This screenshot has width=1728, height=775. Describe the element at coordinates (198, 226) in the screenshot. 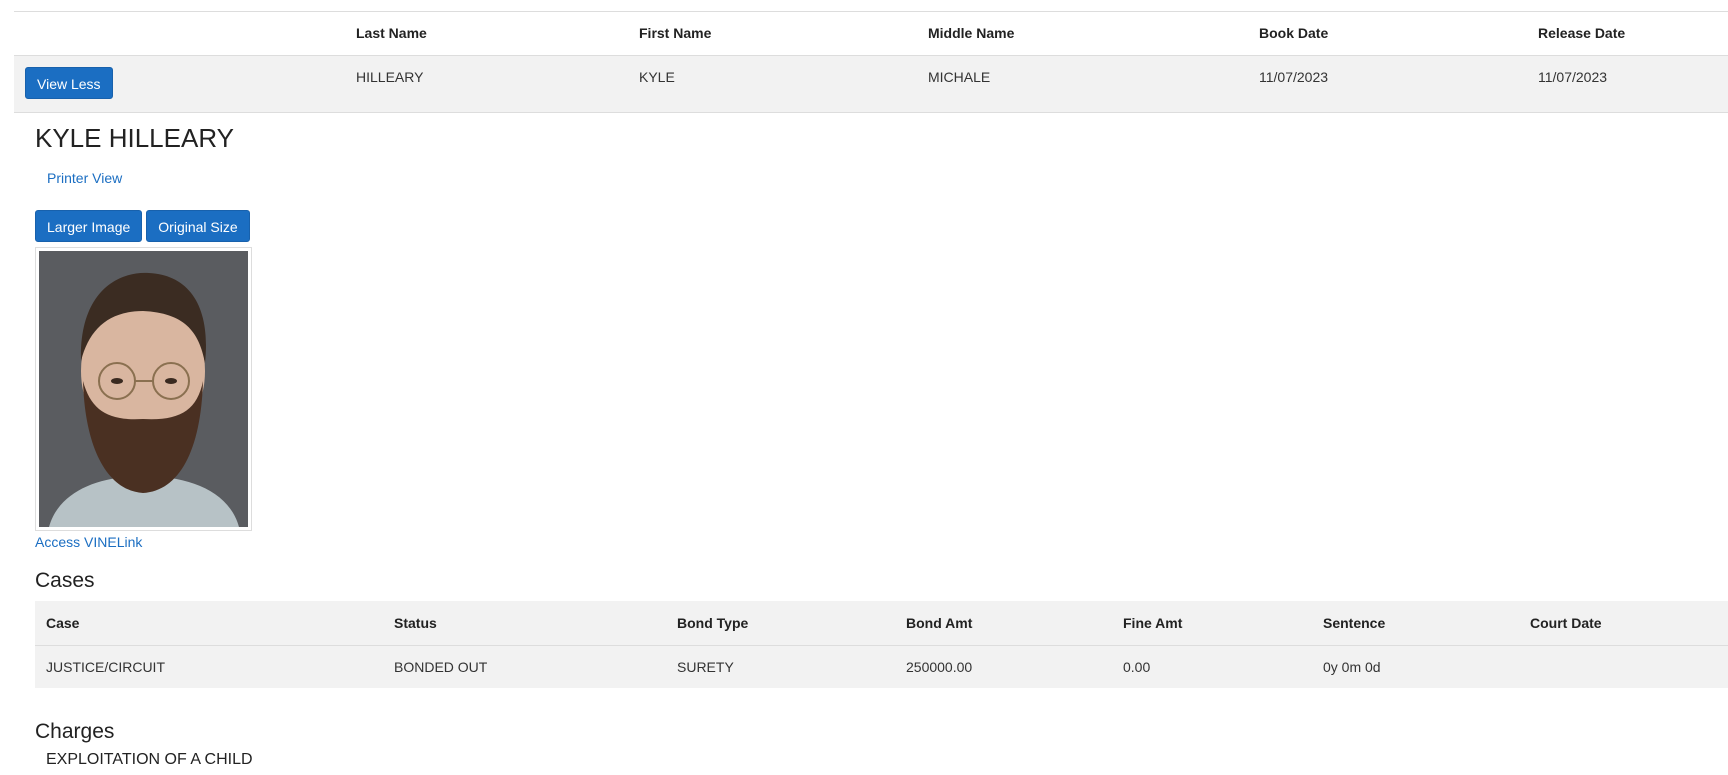

I see `original-size-button: Original Size` at that location.